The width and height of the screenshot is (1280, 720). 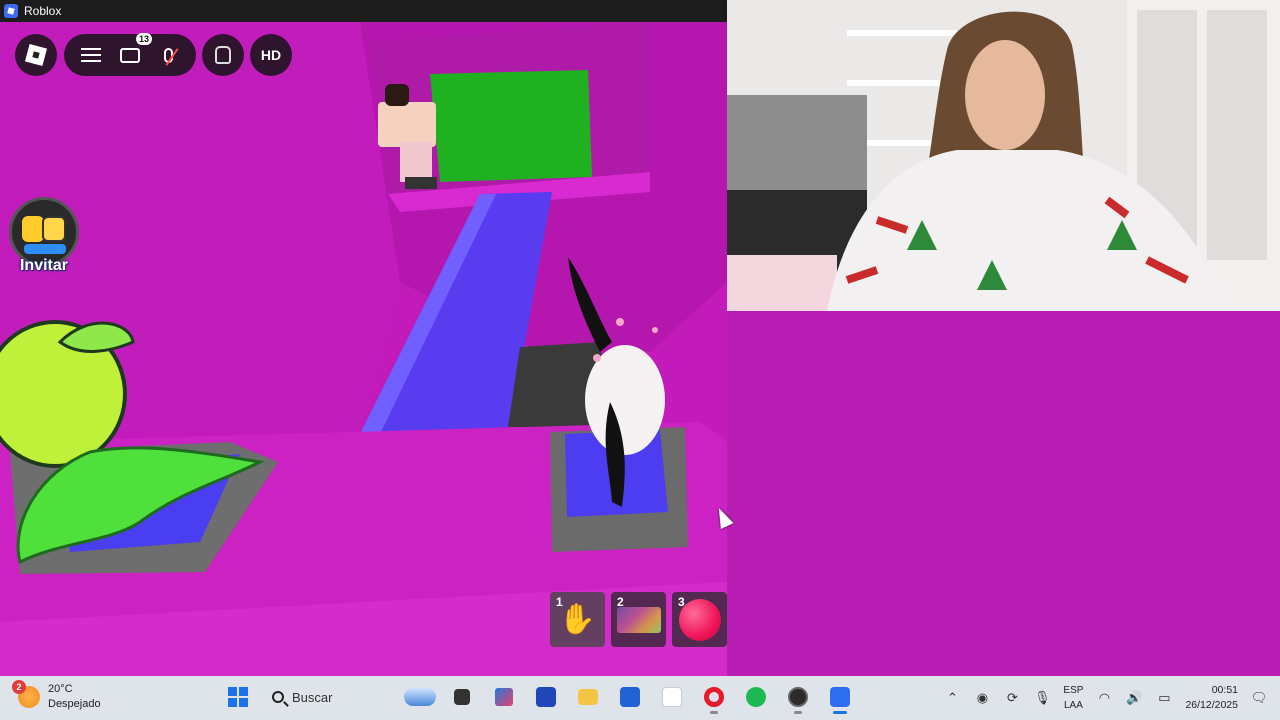 I want to click on invite-friends-button: Invitar, so click(x=44, y=236).